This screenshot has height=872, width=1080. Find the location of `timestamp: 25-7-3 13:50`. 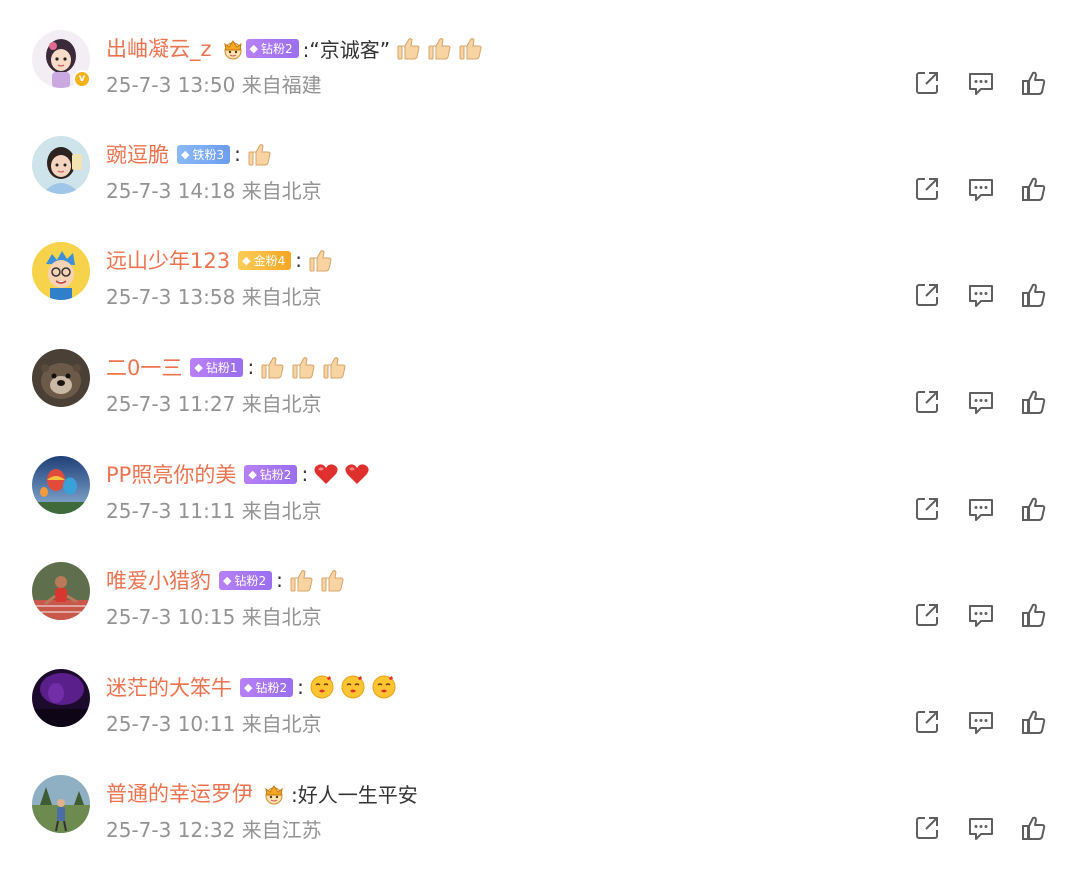

timestamp: 25-7-3 13:50 is located at coordinates (171, 85).